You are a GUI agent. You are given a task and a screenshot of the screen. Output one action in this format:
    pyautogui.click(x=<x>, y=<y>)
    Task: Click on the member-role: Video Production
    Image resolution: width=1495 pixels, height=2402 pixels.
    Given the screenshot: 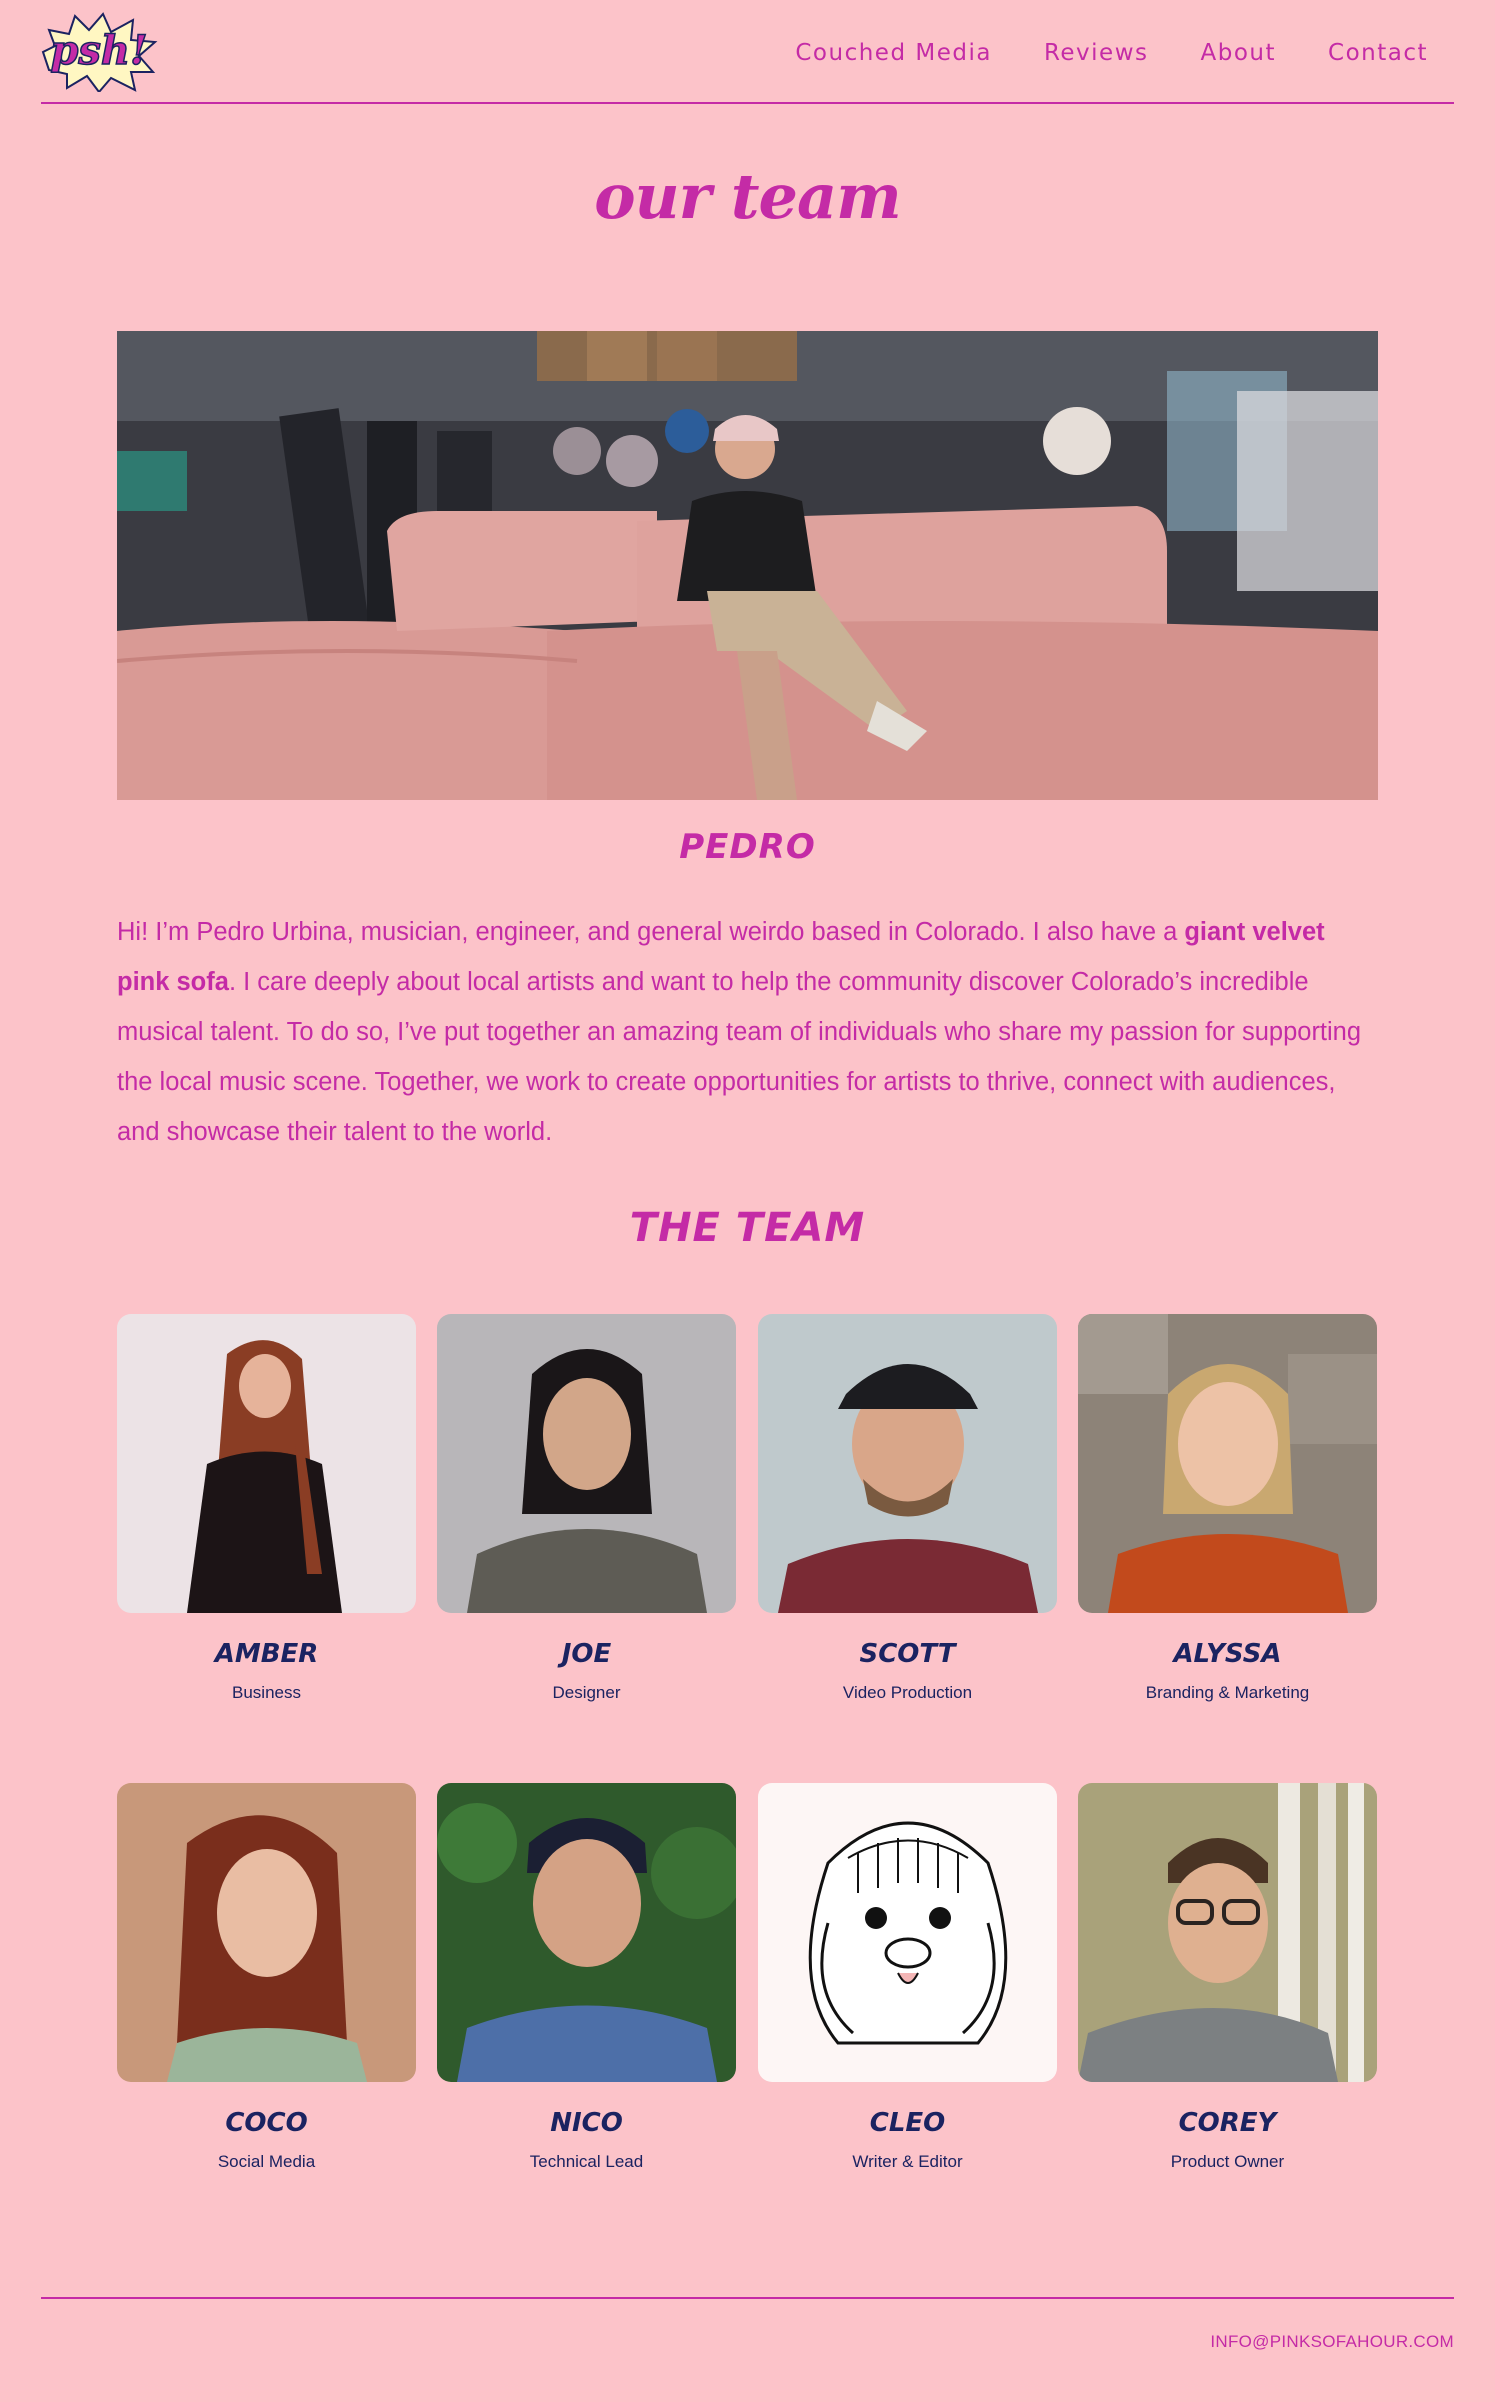 What is the action you would take?
    pyautogui.click(x=907, y=1692)
    